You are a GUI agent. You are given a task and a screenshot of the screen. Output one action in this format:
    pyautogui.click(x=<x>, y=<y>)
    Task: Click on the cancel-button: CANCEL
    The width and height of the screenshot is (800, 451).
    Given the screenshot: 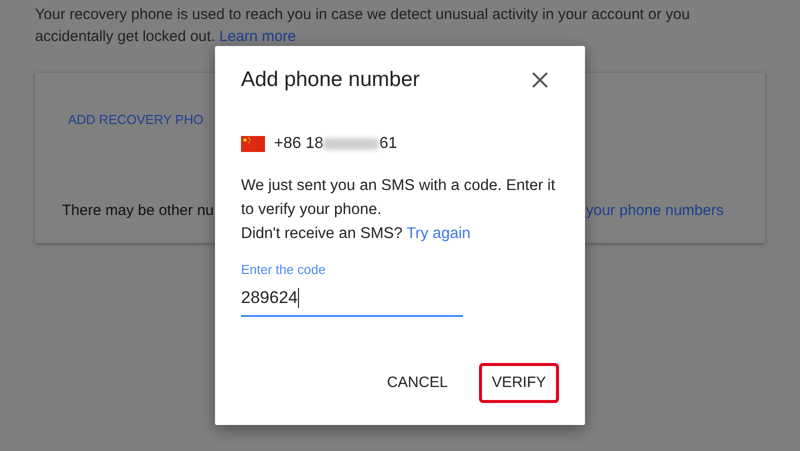 What is the action you would take?
    pyautogui.click(x=417, y=382)
    